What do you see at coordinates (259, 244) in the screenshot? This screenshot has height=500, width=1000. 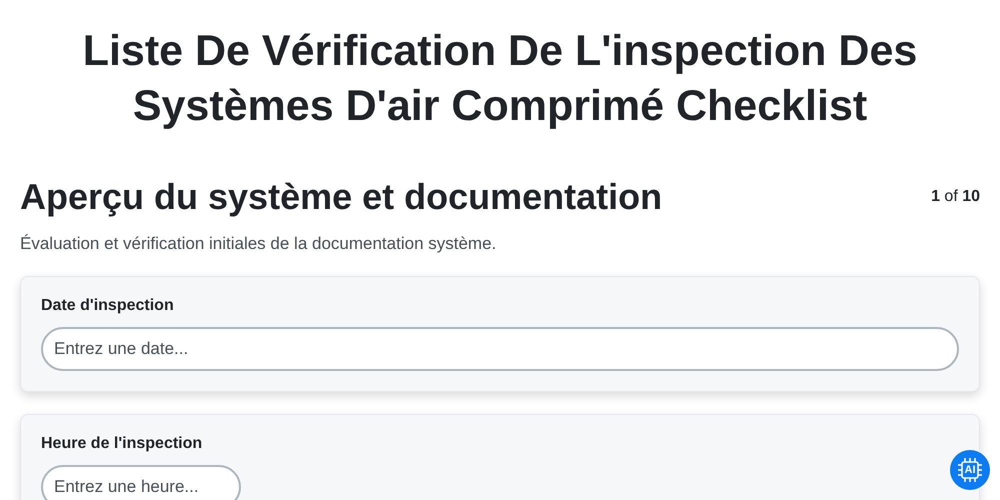 I see `section-description: Évaluation et vérification initiales de la documentation système.` at bounding box center [259, 244].